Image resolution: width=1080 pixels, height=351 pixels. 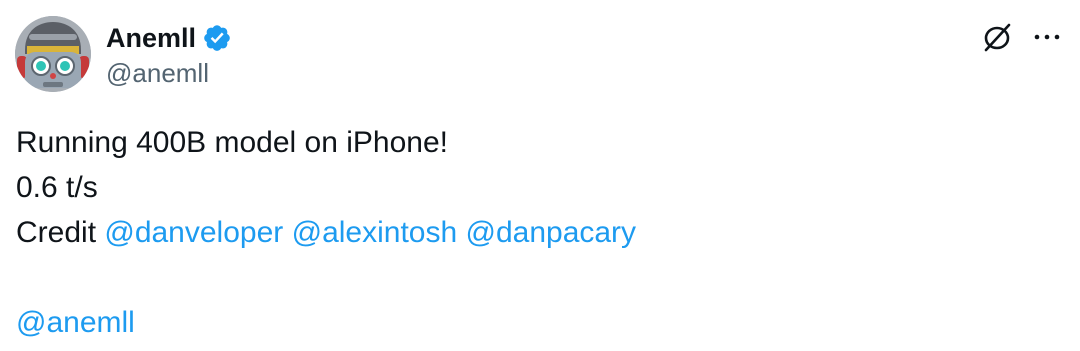 I want to click on mention-link: @danpacary, so click(x=551, y=232).